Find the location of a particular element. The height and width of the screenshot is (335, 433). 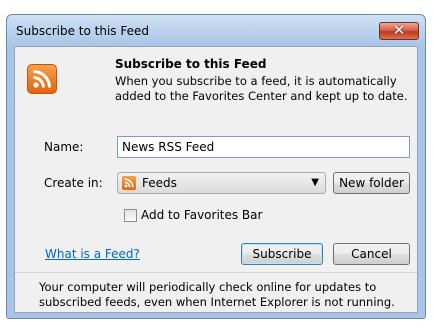

close-icon: ✕ is located at coordinates (399, 30).